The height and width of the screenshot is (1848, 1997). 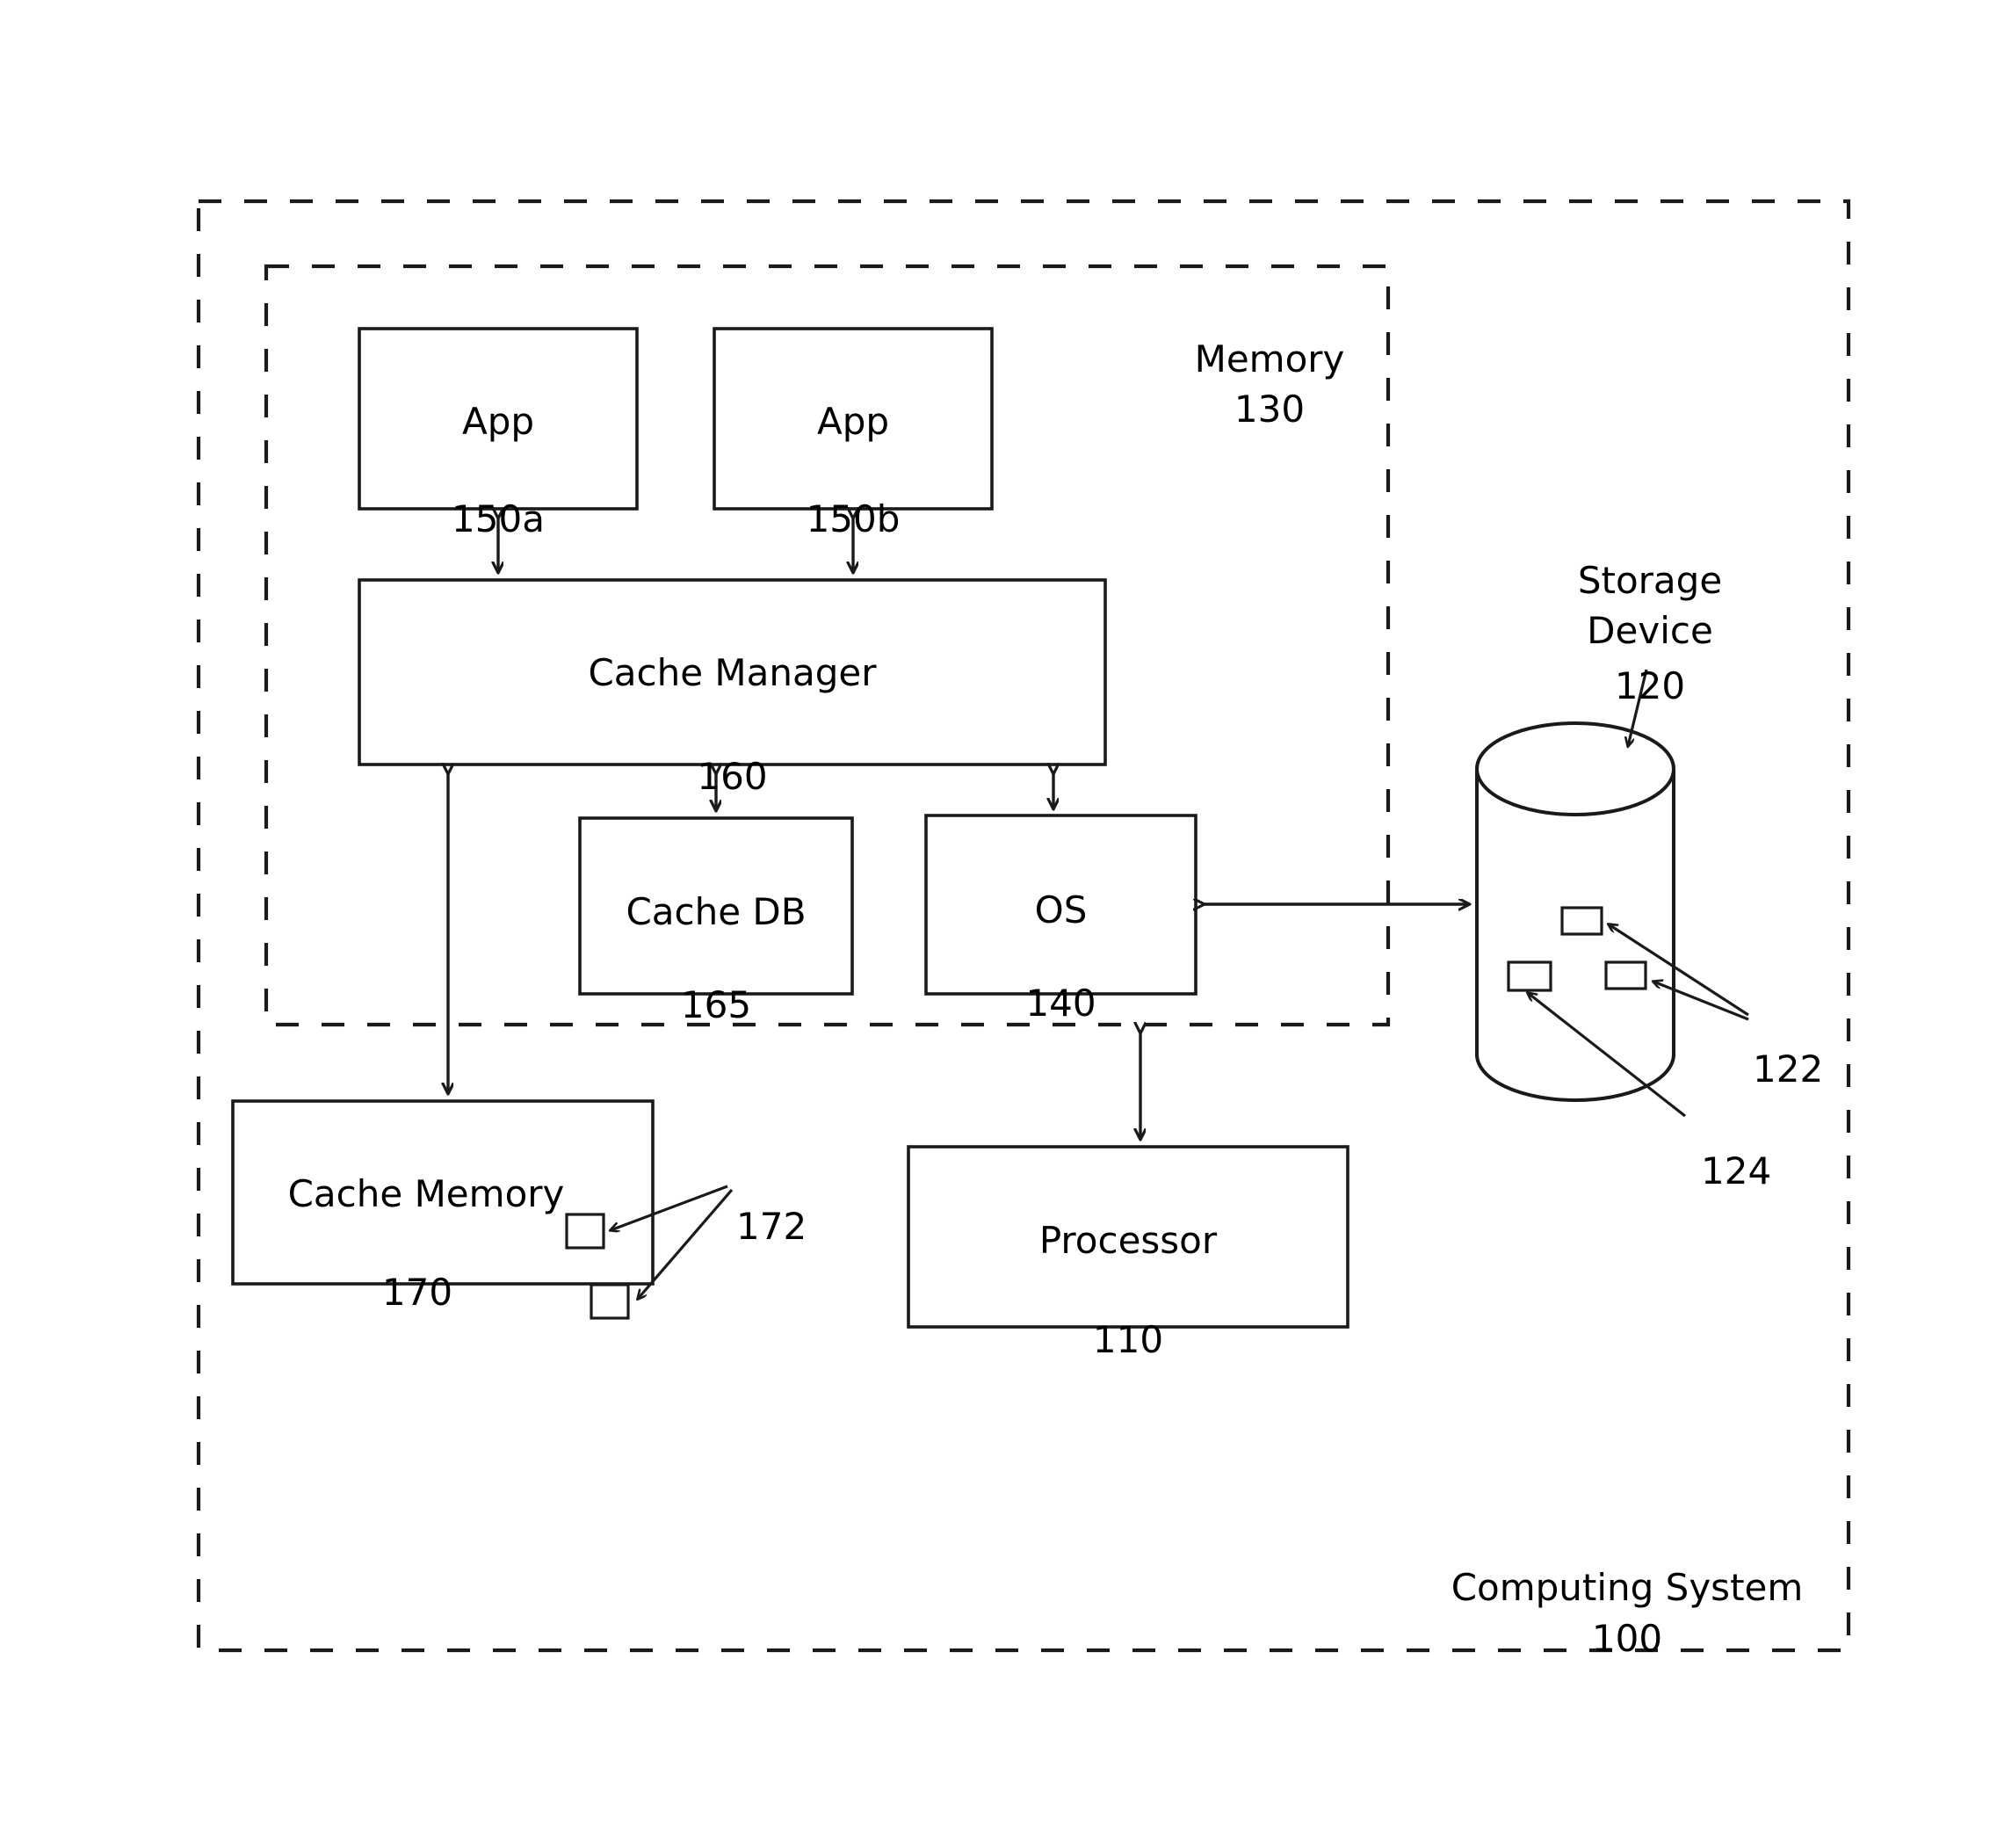 I want to click on app-150a-label: App, so click(x=498, y=397).